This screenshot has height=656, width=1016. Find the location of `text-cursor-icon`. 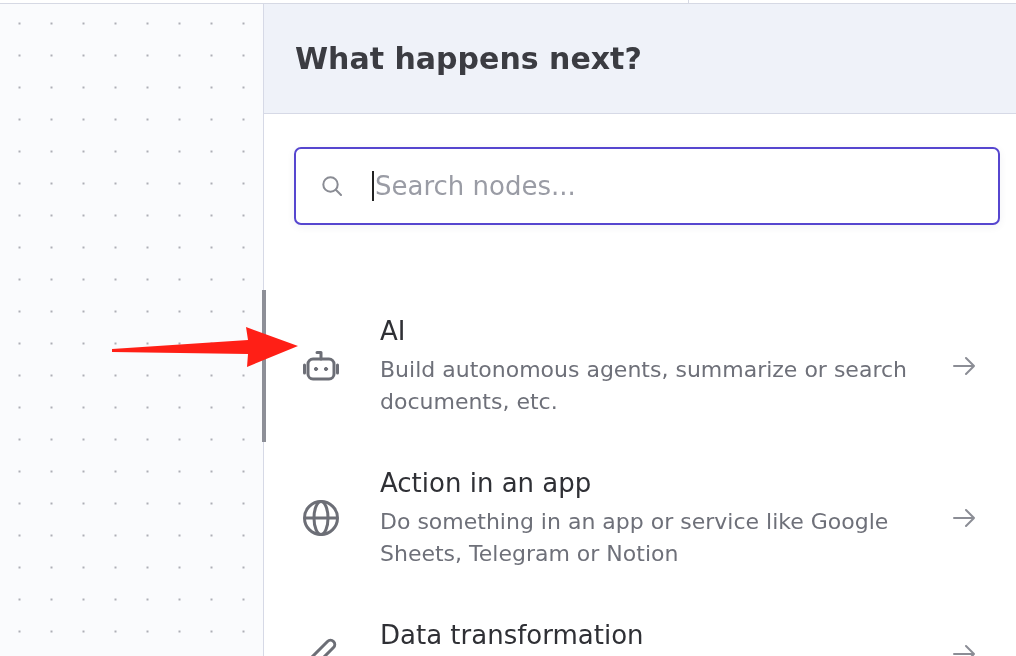

text-cursor-icon is located at coordinates (373, 186).